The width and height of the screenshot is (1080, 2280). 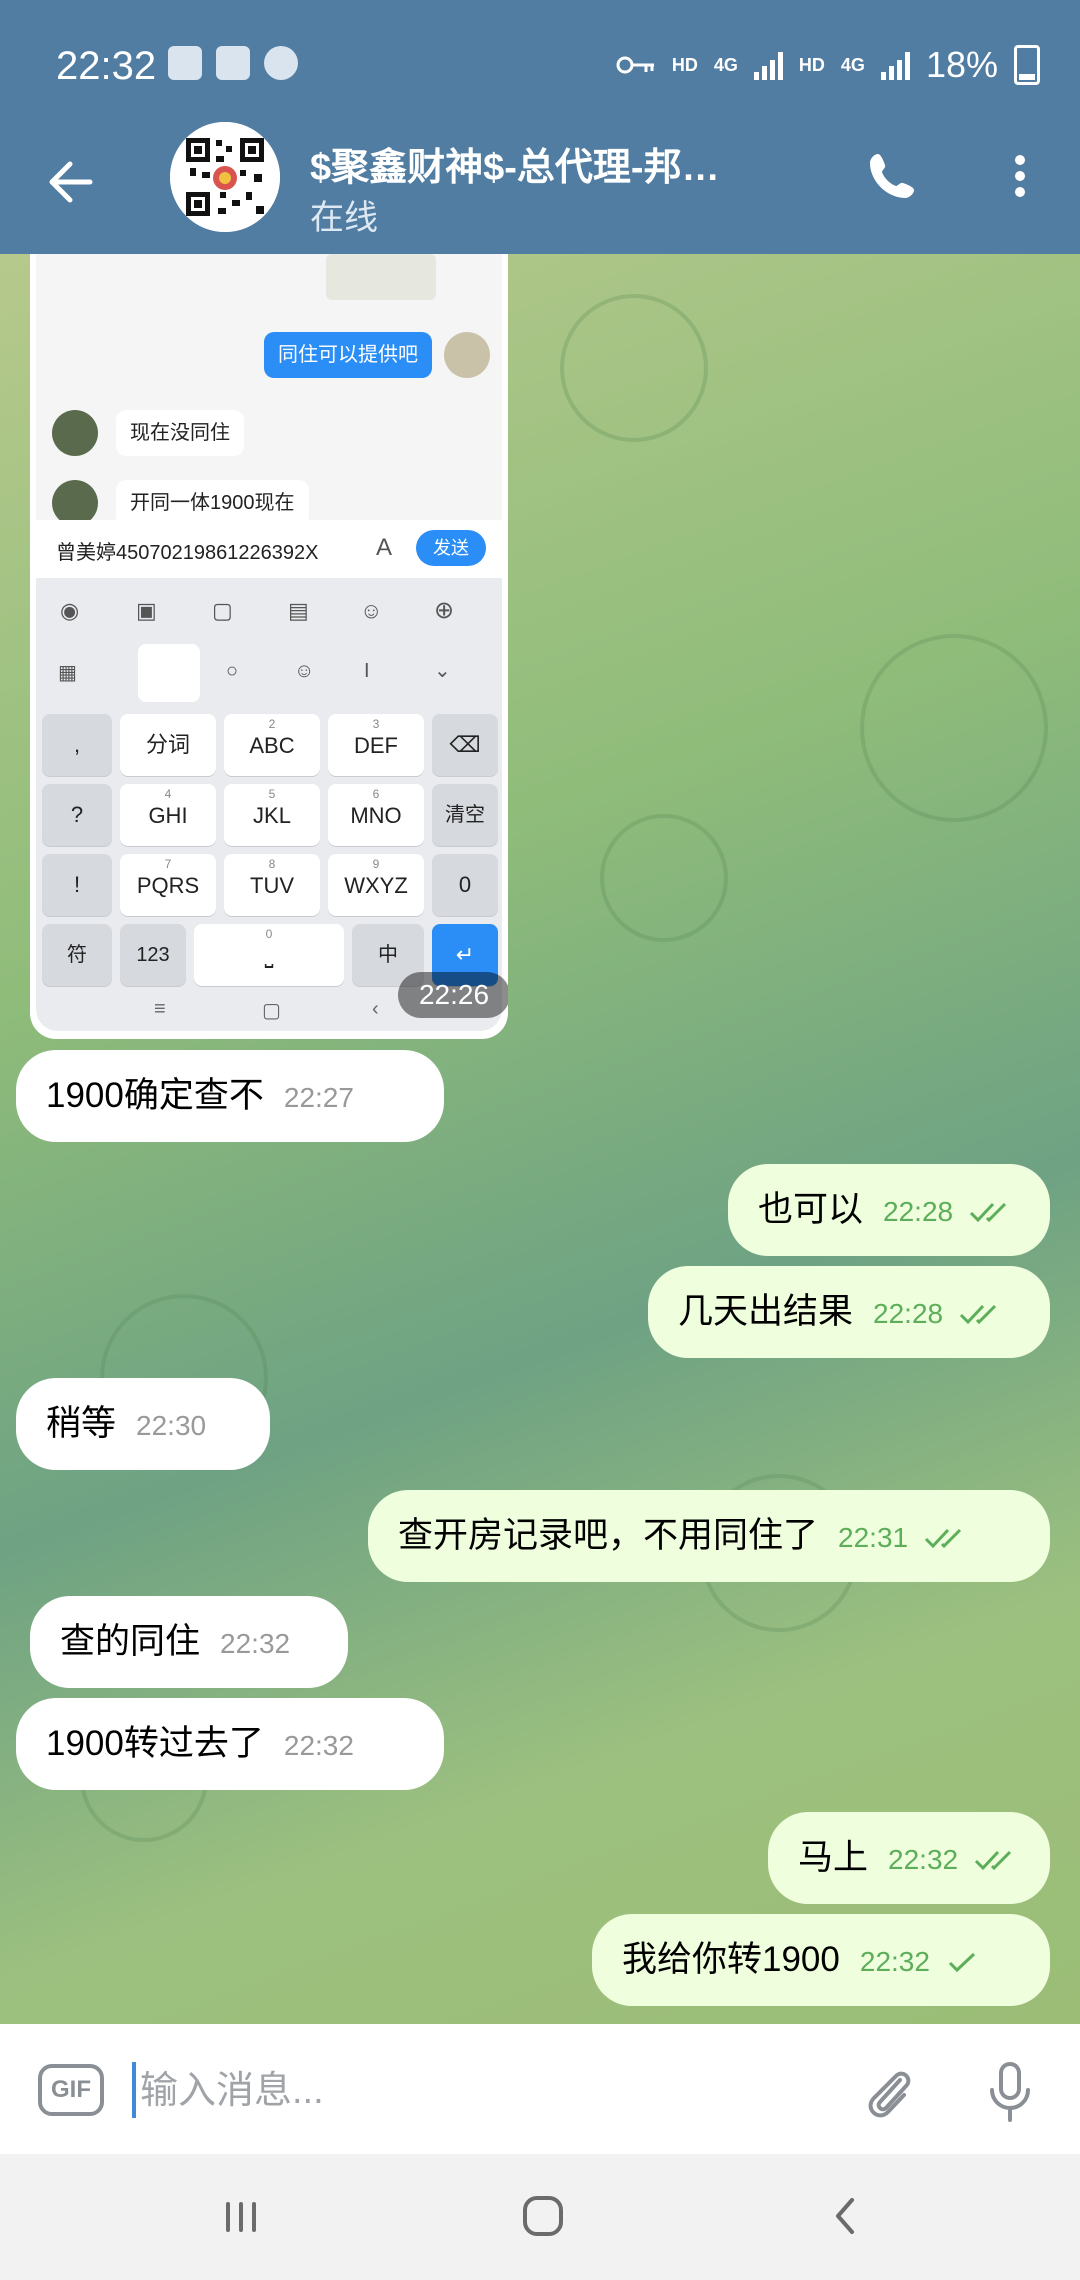 I want to click on status-bar: 22:32 HD 4G HD 4G 18%, so click(x=540, y=65).